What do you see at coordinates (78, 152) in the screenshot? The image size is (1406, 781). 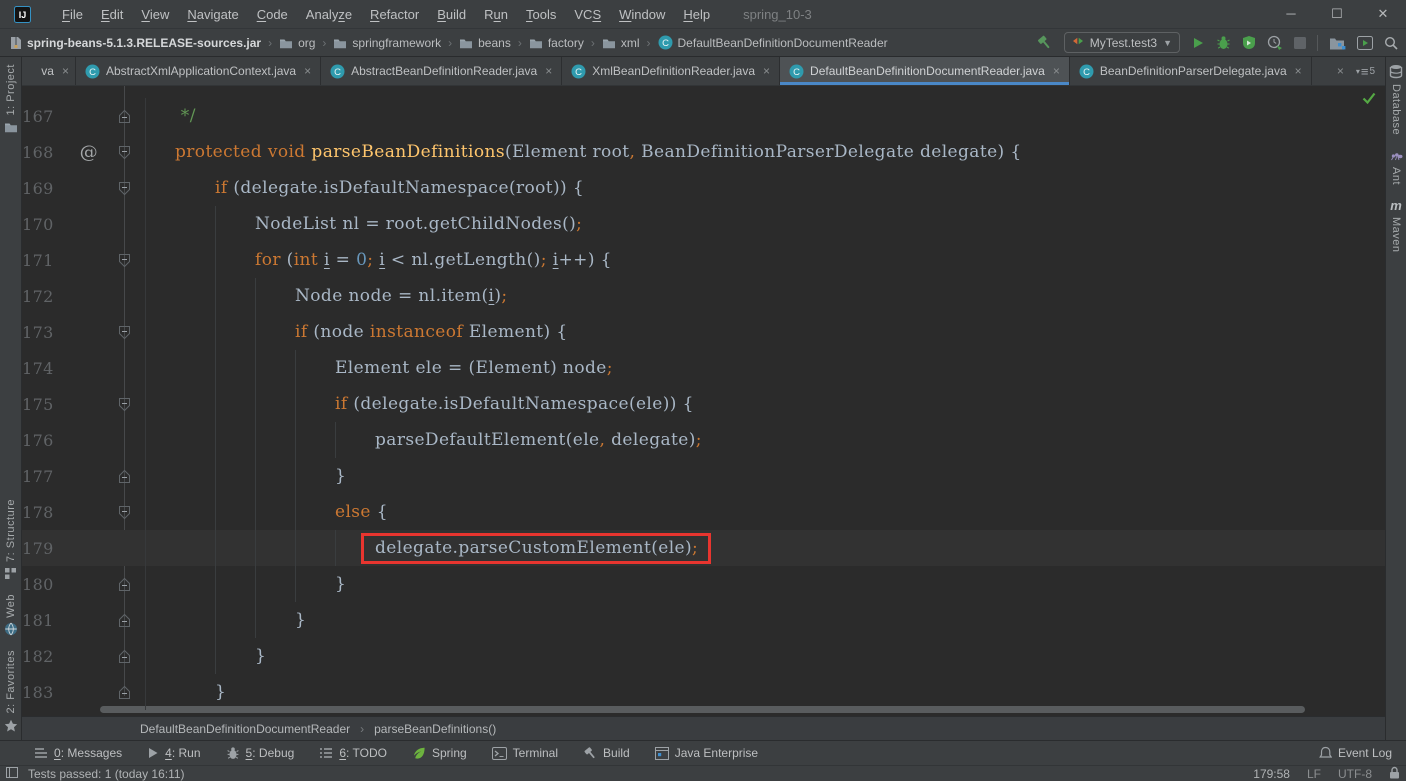 I see `annotation-gutter-icon: @` at bounding box center [78, 152].